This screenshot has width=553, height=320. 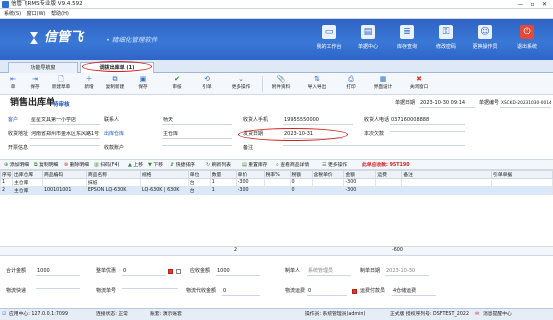 What do you see at coordinates (13, 120) in the screenshot?
I see `customer-label: 客户` at bounding box center [13, 120].